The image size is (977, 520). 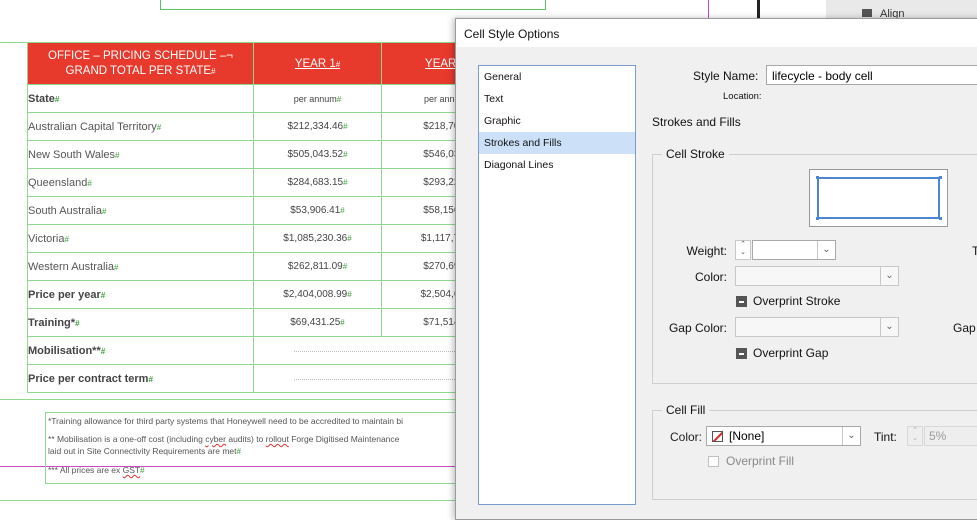 I want to click on row-label-cell: Queensland#, so click(x=140, y=182).